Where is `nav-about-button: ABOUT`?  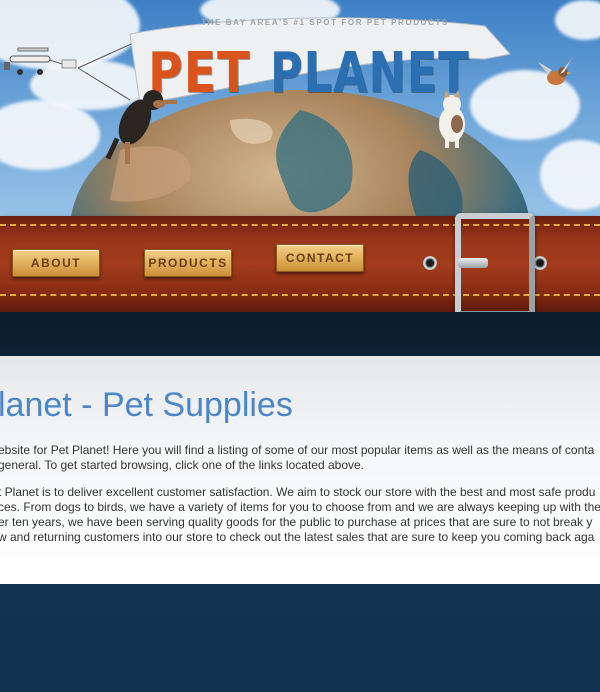 nav-about-button: ABOUT is located at coordinates (56, 263).